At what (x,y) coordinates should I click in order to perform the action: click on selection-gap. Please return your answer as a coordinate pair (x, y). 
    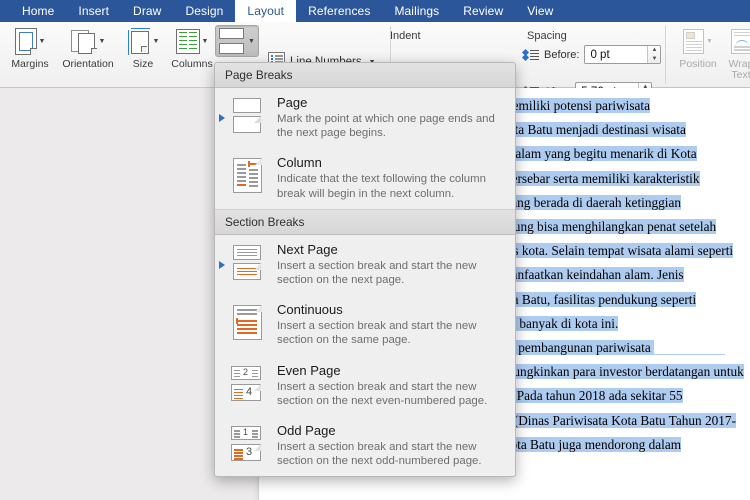
    Looking at the image, I should click on (701, 340).